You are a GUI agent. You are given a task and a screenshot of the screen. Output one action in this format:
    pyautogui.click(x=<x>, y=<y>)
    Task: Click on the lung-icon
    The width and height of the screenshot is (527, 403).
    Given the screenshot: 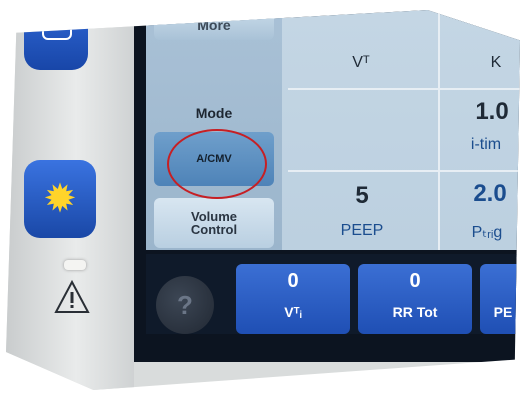 What is the action you would take?
    pyautogui.click(x=57, y=31)
    